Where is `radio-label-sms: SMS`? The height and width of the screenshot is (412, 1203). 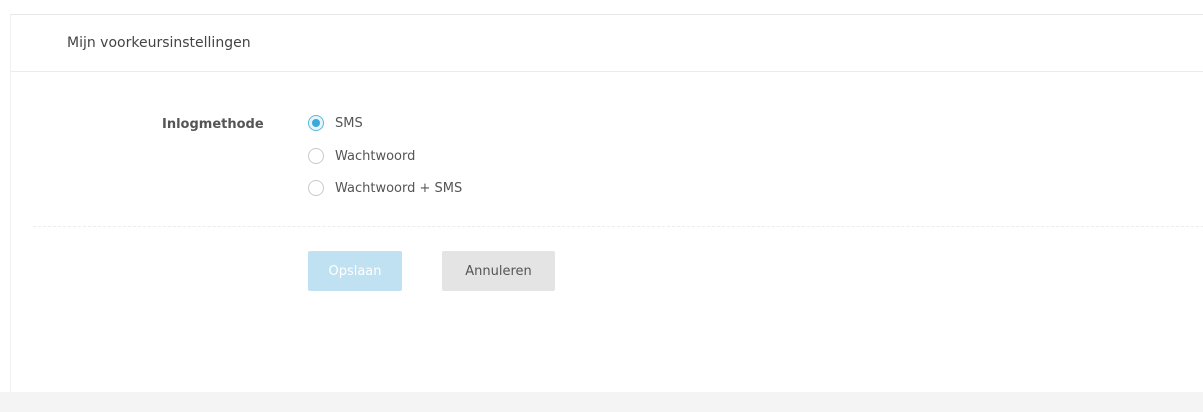 radio-label-sms: SMS is located at coordinates (349, 123).